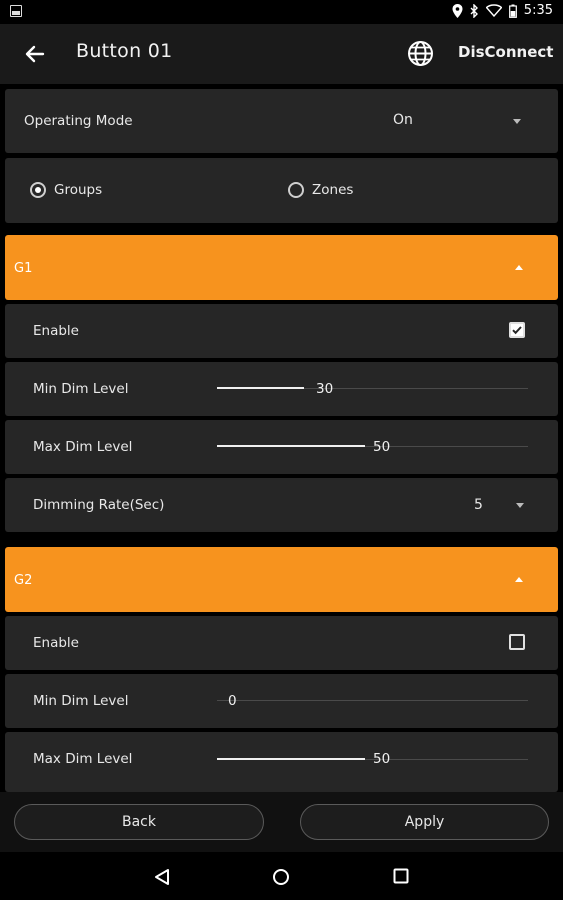  What do you see at coordinates (281, 505) in the screenshot?
I see `g1-dimming-rate-row: Dimming Rate(Sec) 5` at bounding box center [281, 505].